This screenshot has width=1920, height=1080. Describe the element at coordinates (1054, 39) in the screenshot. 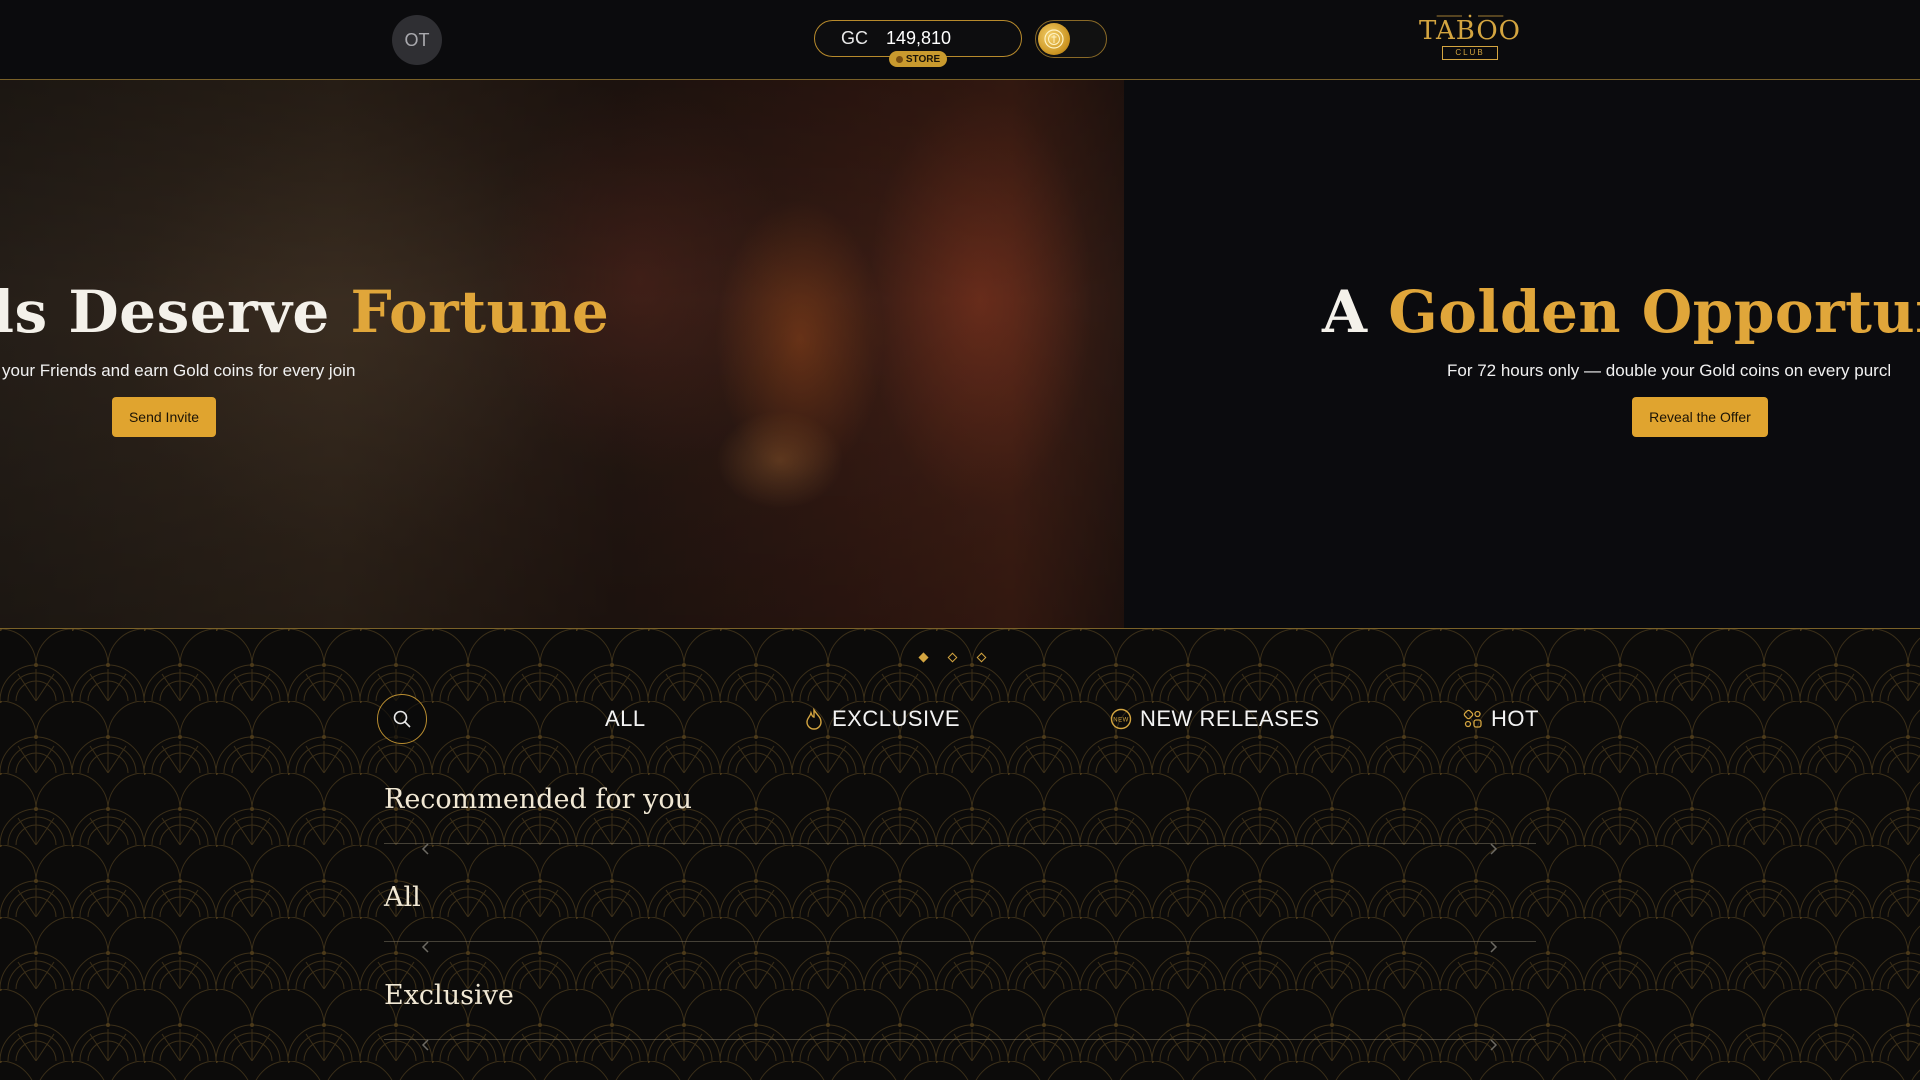

I see `gold-coin-icon` at that location.